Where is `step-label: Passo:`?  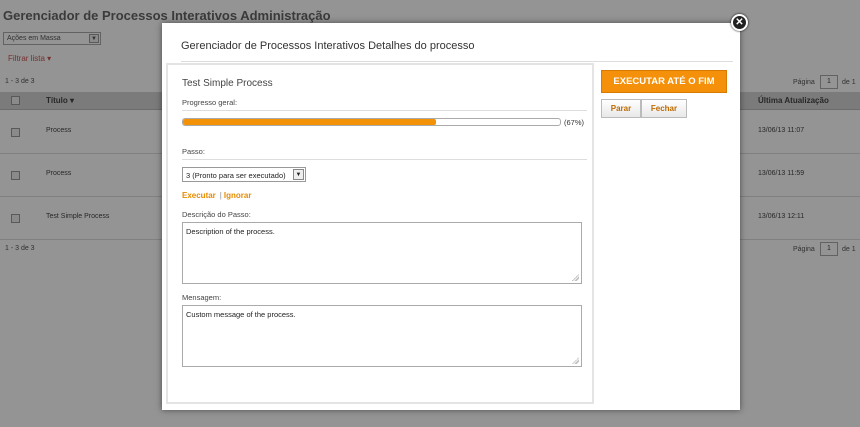
step-label: Passo: is located at coordinates (193, 151).